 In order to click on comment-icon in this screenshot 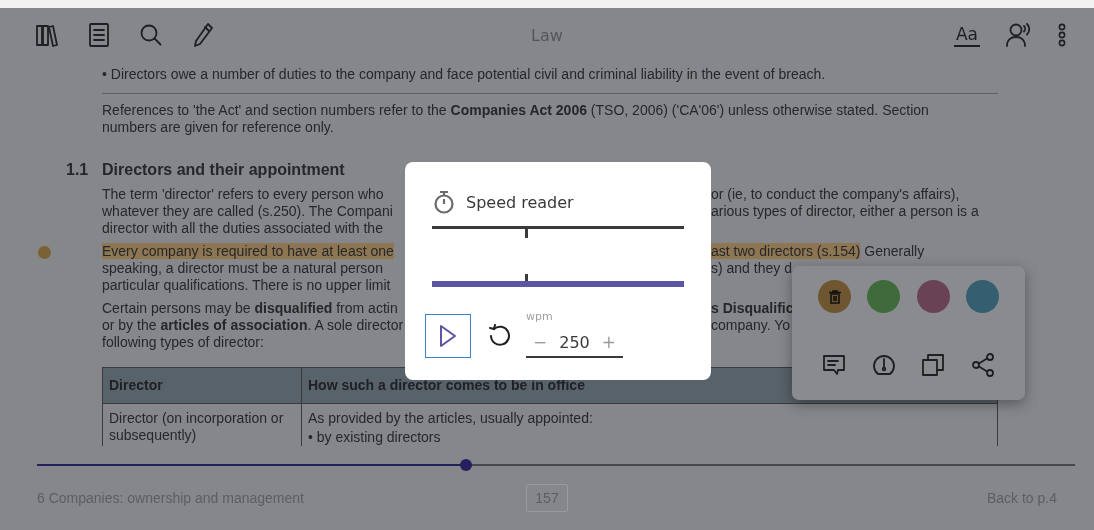, I will do `click(834, 365)`.